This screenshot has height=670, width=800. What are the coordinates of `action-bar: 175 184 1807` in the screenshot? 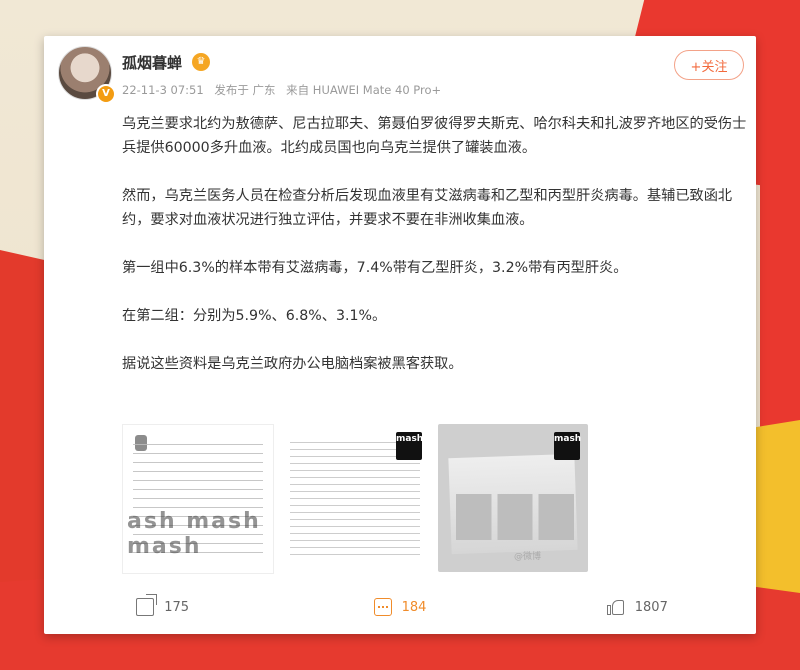 It's located at (400, 607).